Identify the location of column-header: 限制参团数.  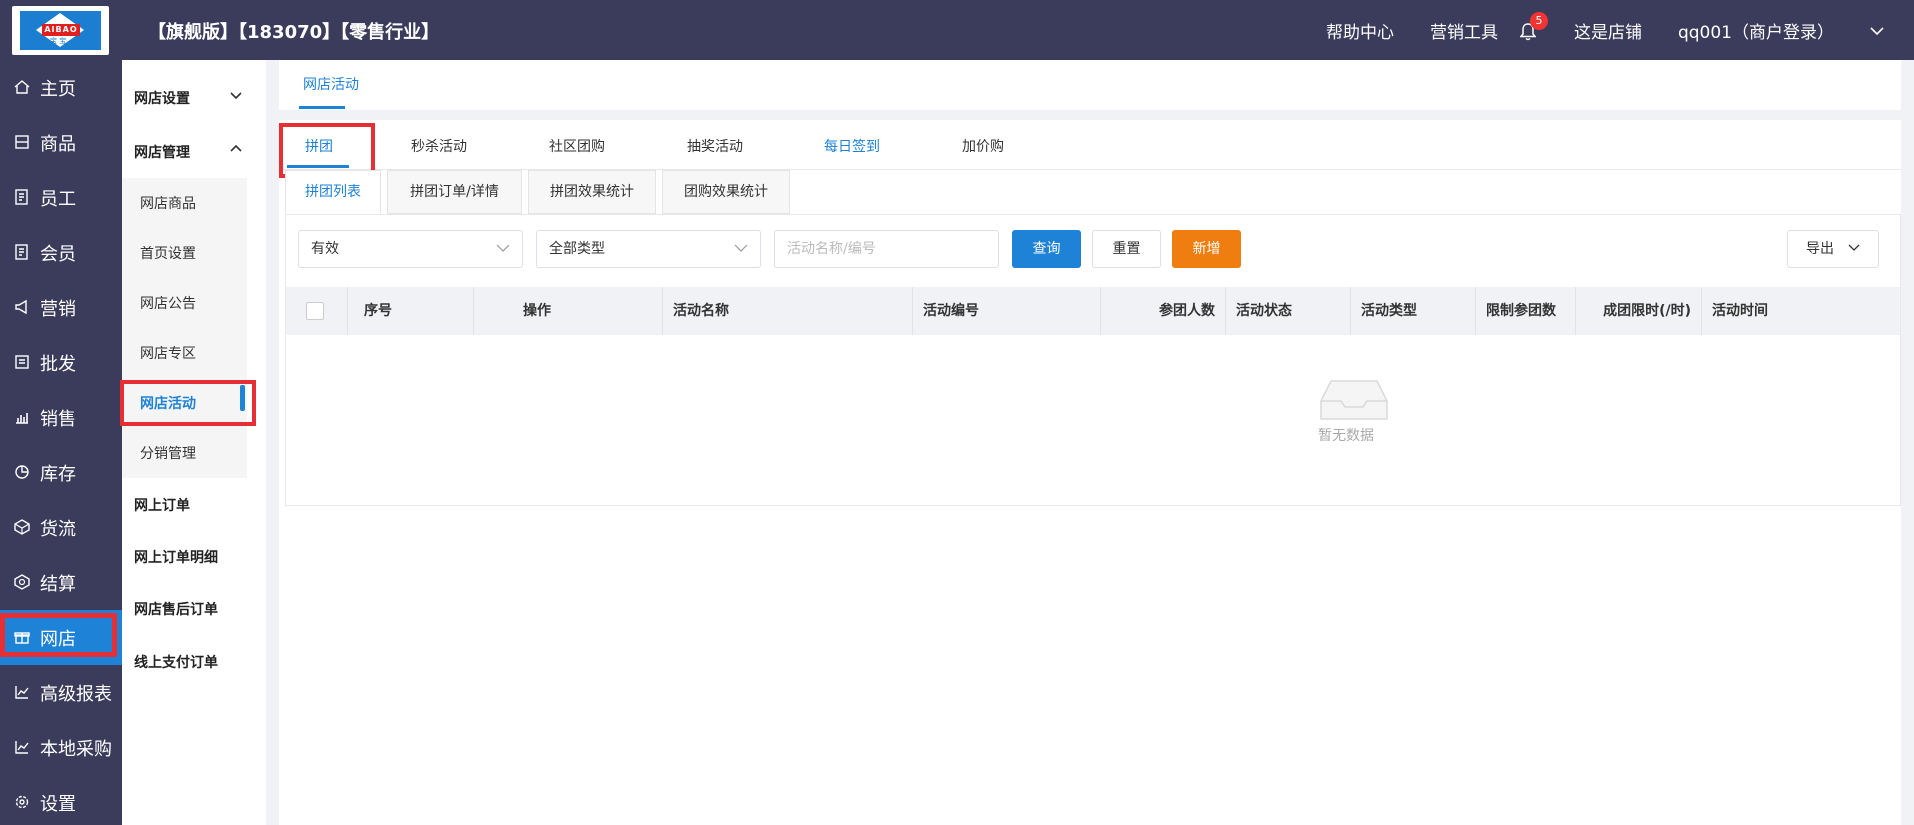
(1526, 311).